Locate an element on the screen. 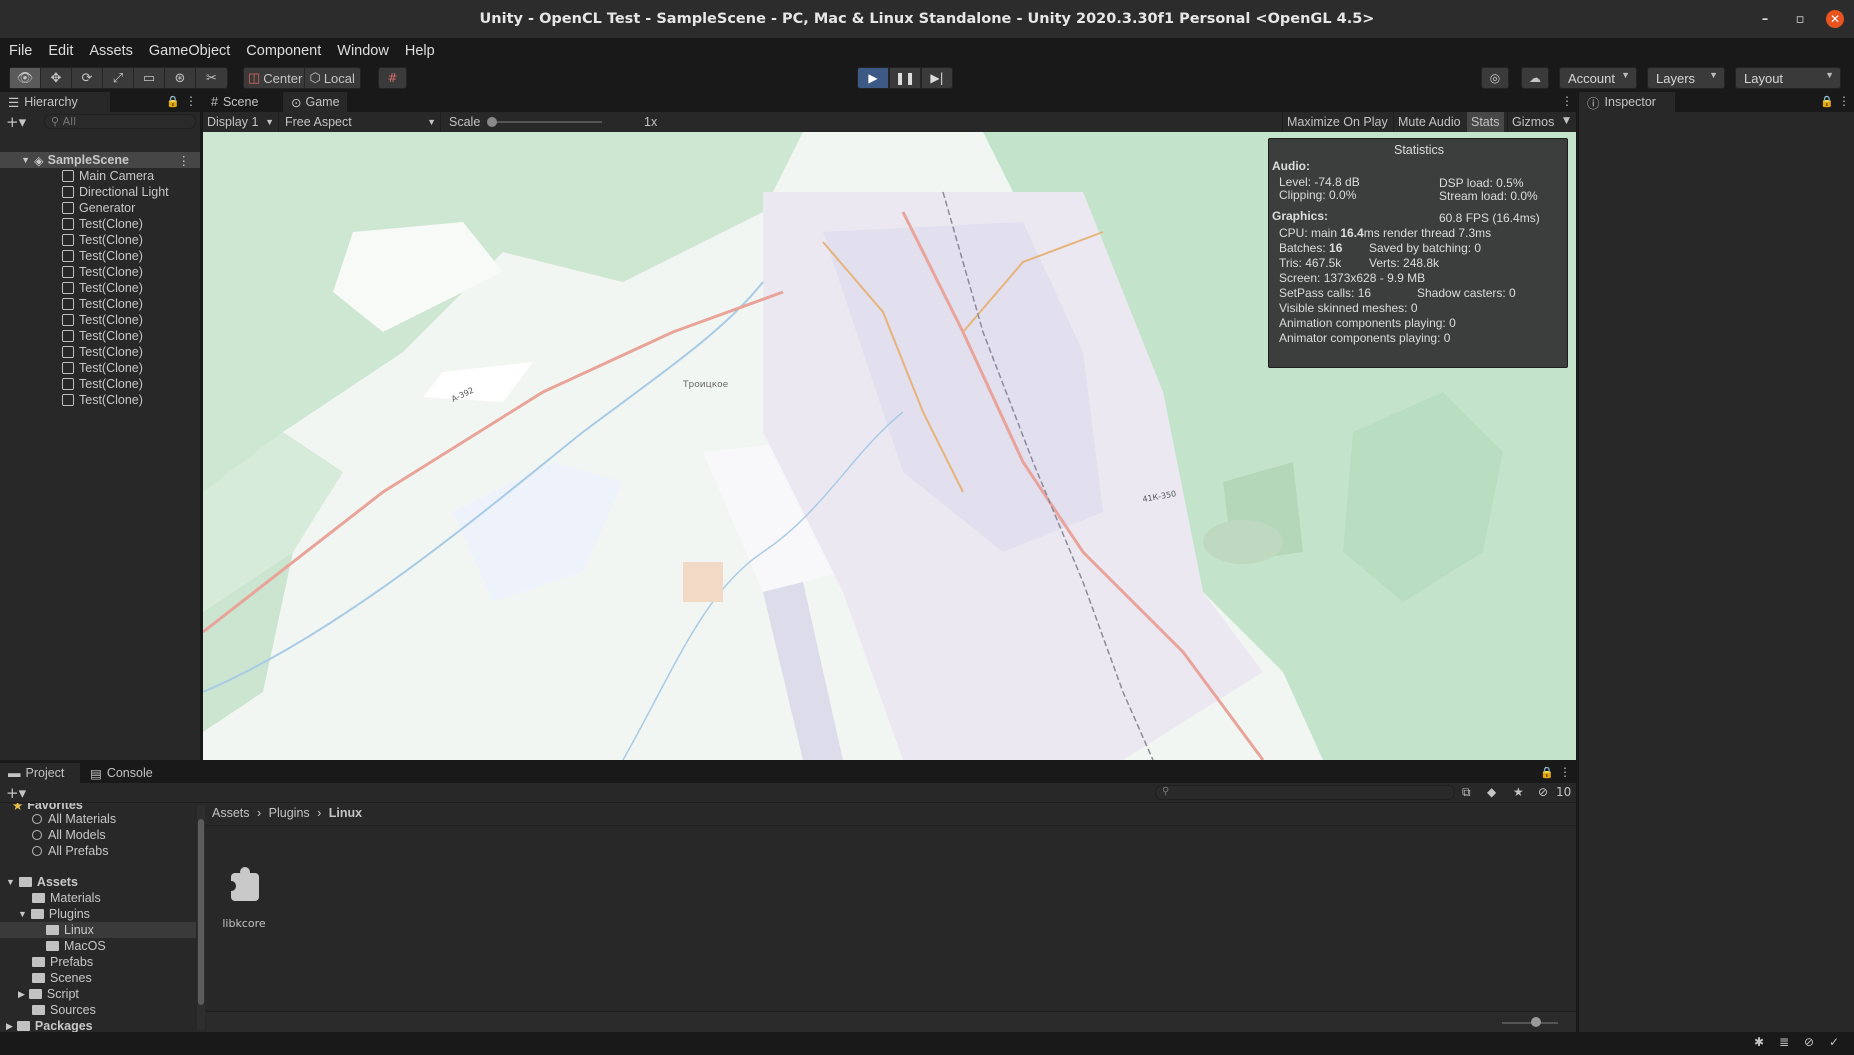  breadcrumb-assets: Assets is located at coordinates (231, 813).